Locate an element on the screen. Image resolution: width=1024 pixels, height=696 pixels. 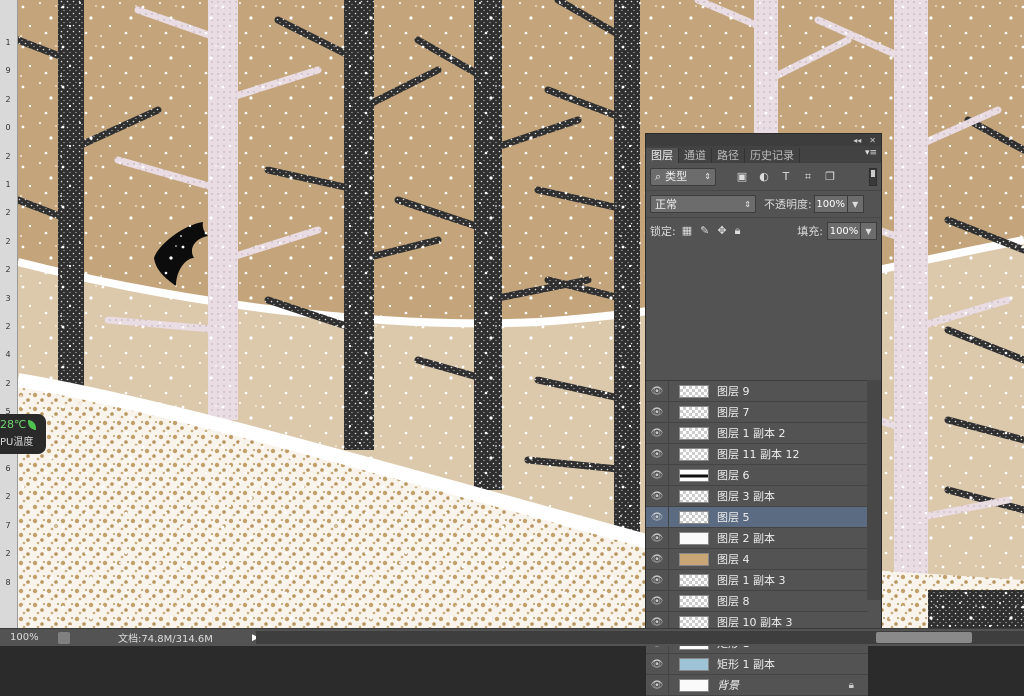
blend-row: 正常 ⇕ 不透明度: 100% ▼ is located at coordinates (763, 203).